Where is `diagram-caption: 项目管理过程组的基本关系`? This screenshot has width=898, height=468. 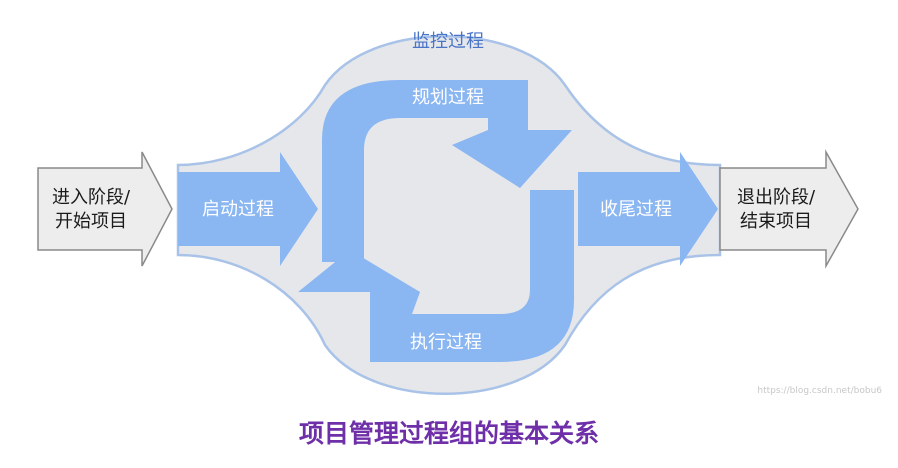 diagram-caption: 项目管理过程组的基本关系 is located at coordinates (448, 433).